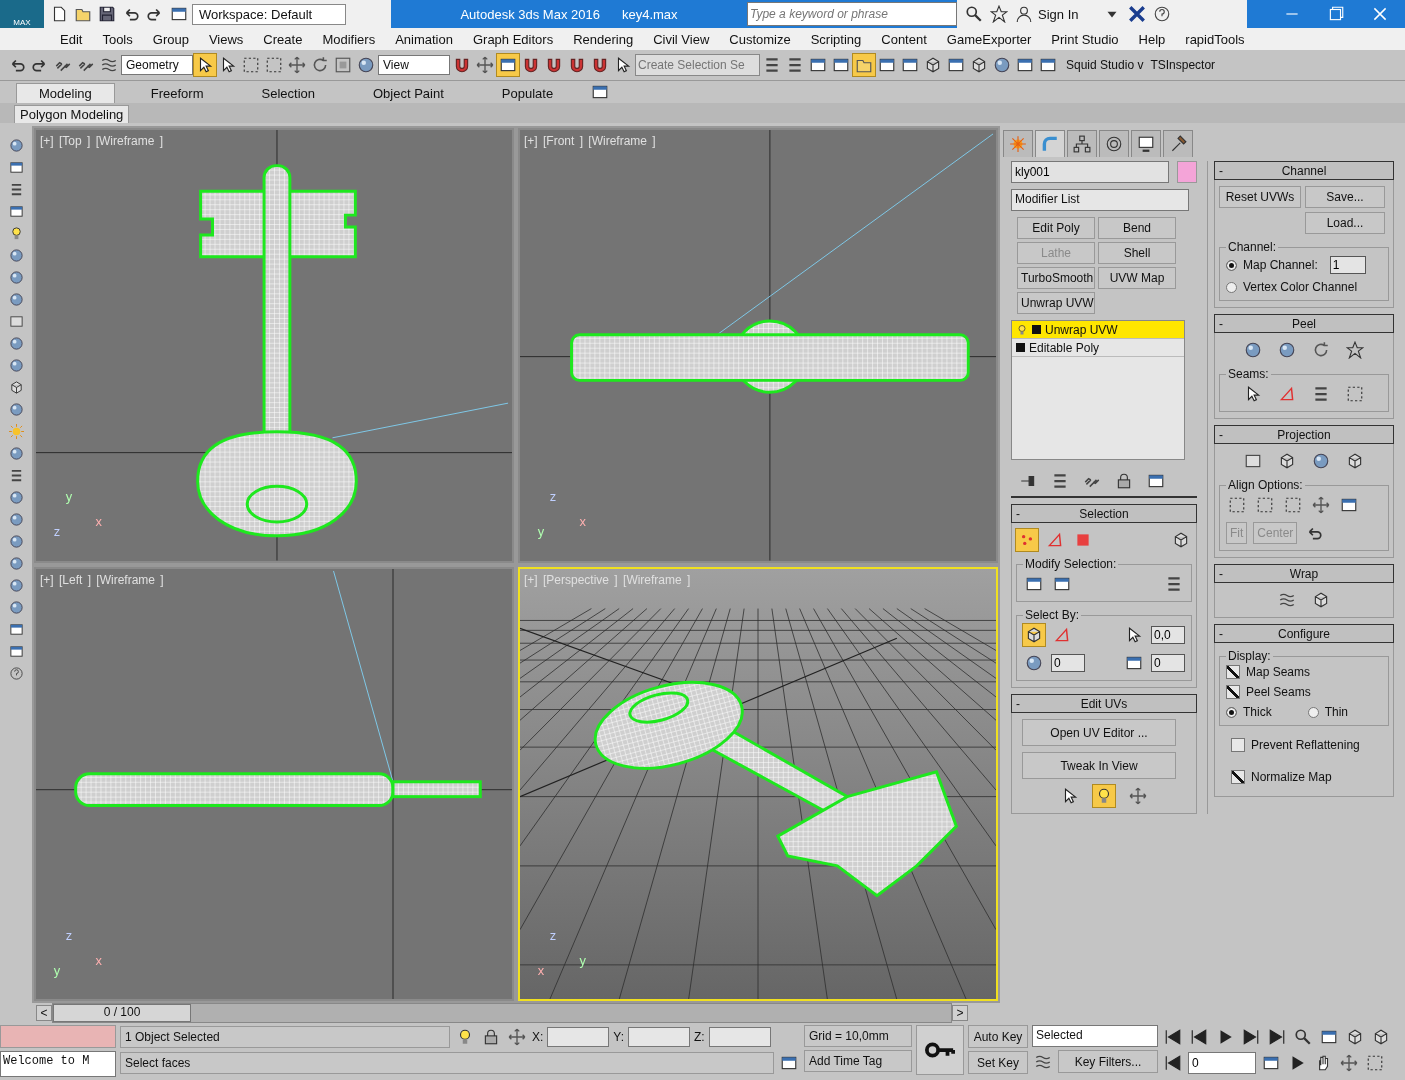 This screenshot has height=1080, width=1405. What do you see at coordinates (1027, 540) in the screenshot?
I see `vertex-icon` at bounding box center [1027, 540].